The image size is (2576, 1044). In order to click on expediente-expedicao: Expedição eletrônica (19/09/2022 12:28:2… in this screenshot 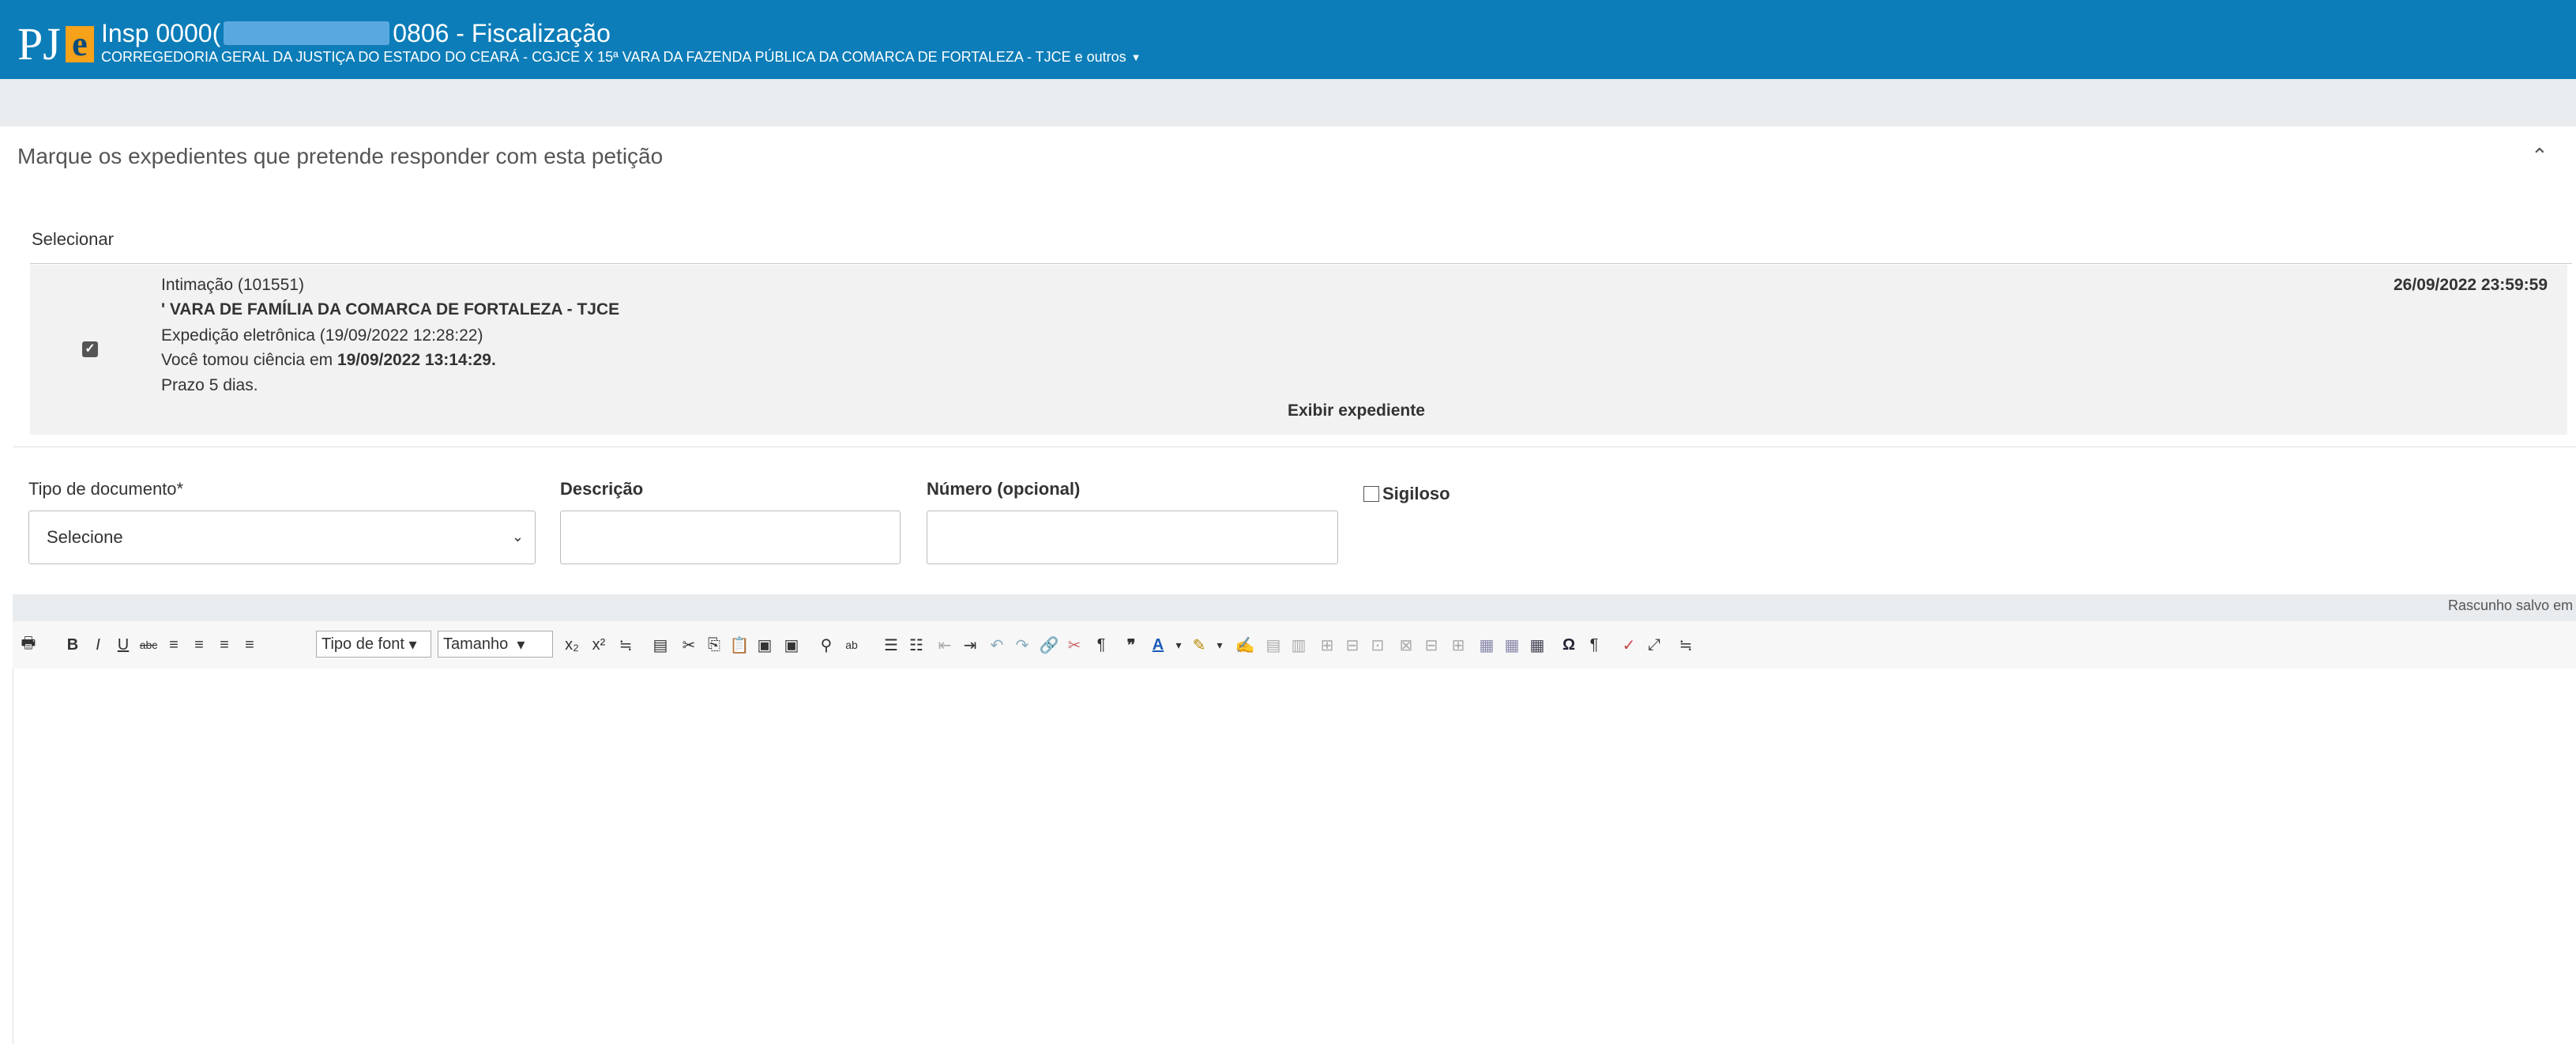, I will do `click(322, 335)`.